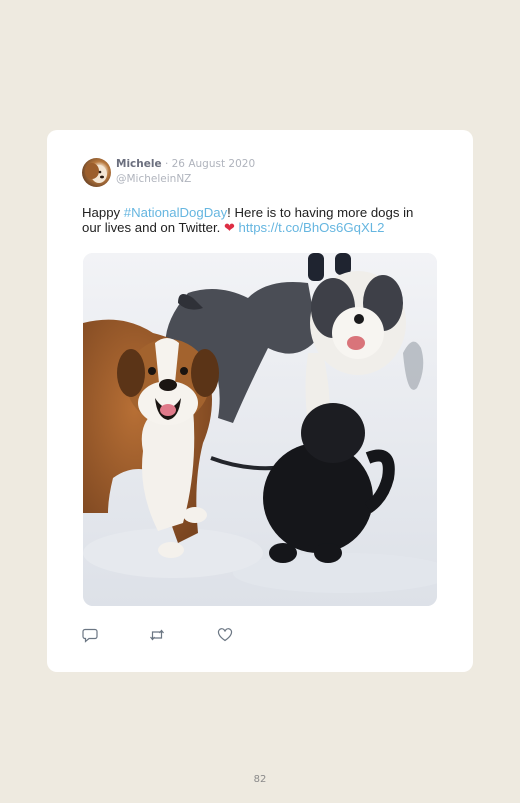 This screenshot has width=520, height=803. What do you see at coordinates (229, 227) in the screenshot?
I see `heart-emoji: ❤` at bounding box center [229, 227].